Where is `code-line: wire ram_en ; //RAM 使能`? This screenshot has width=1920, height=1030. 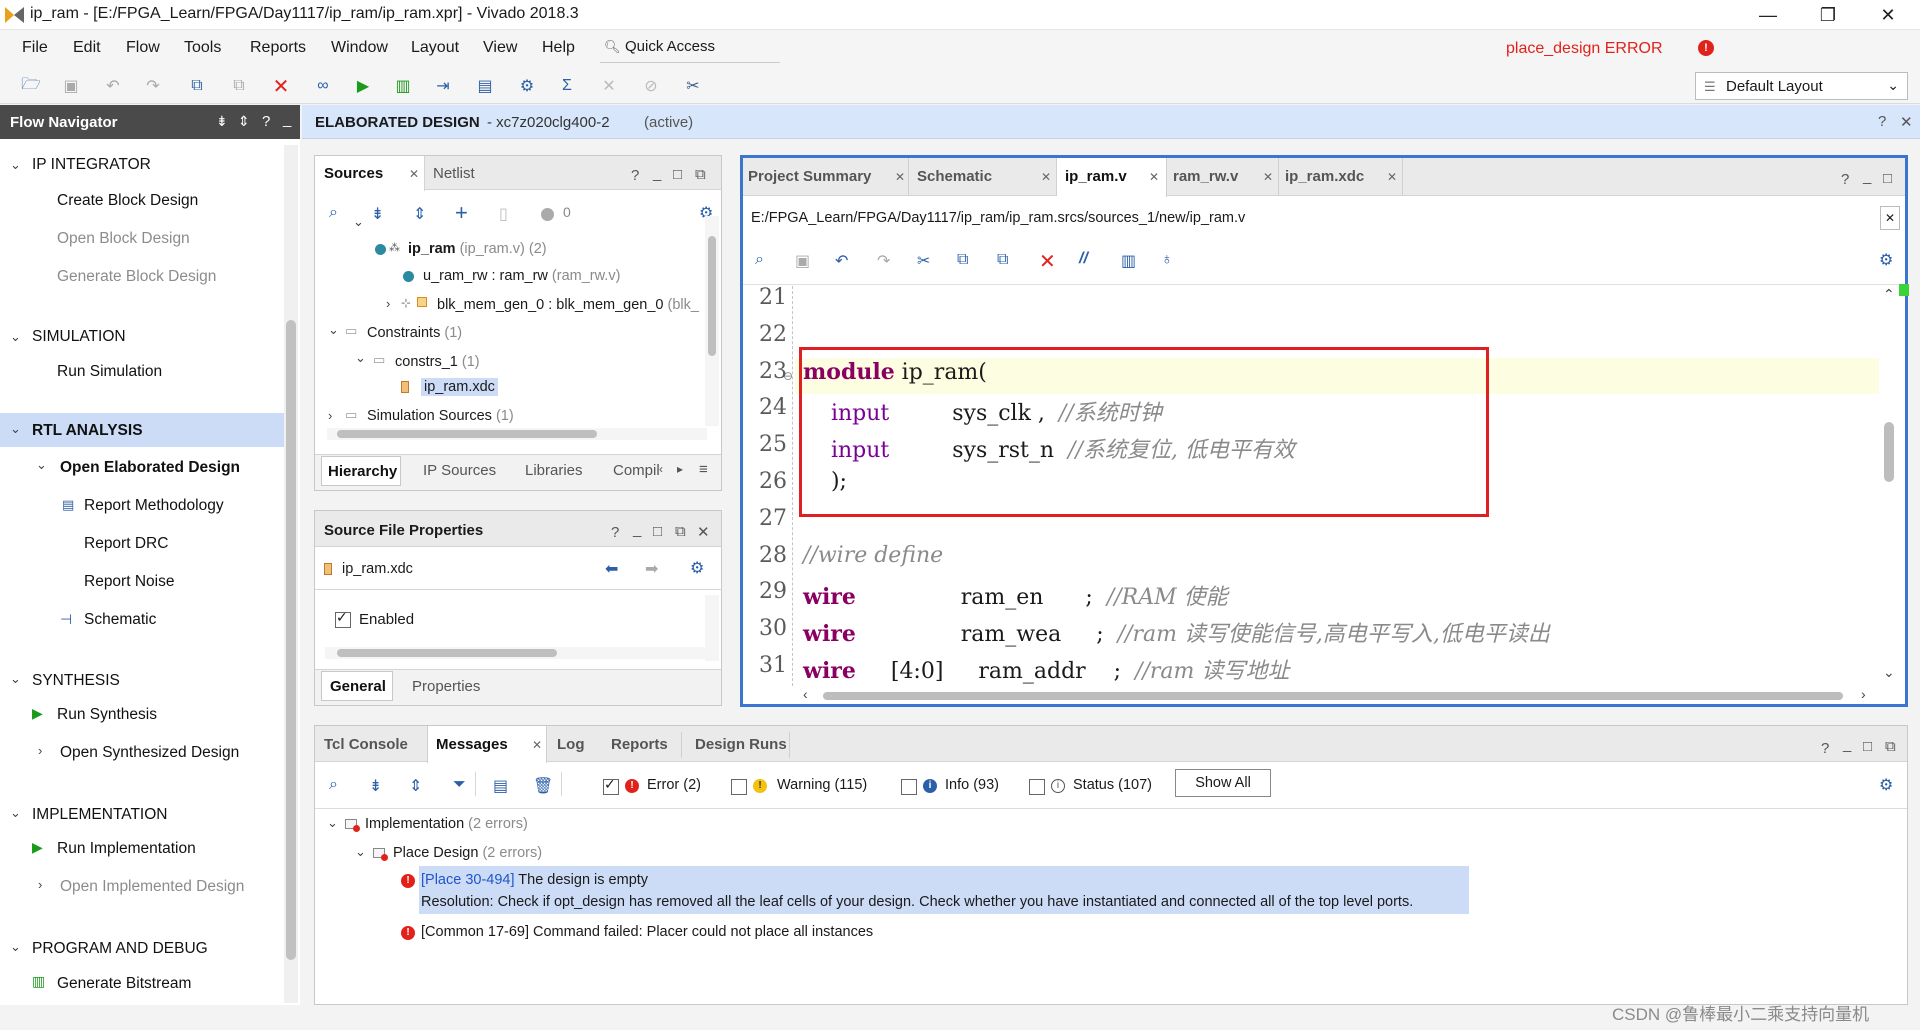 code-line: wire ram_en ; //RAM 使能 is located at coordinates (1015, 595).